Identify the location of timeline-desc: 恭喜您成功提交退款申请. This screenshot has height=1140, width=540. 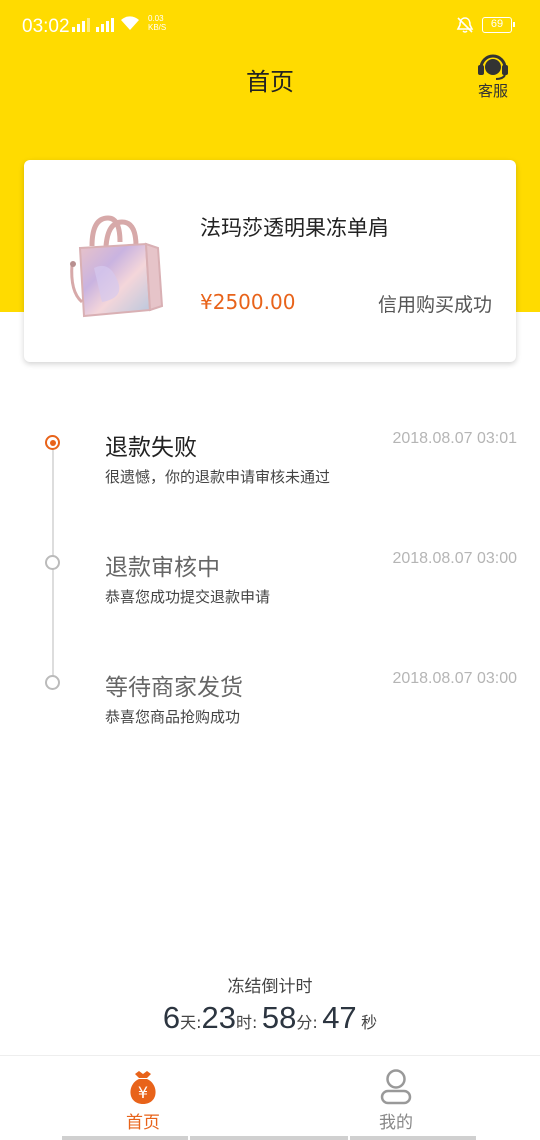
(188, 597).